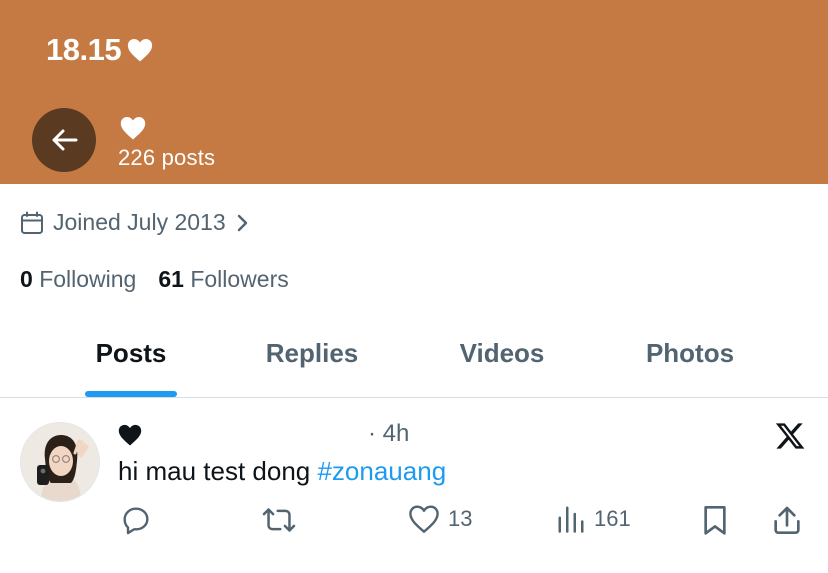  I want to click on following-link: 0 Following, so click(78, 279).